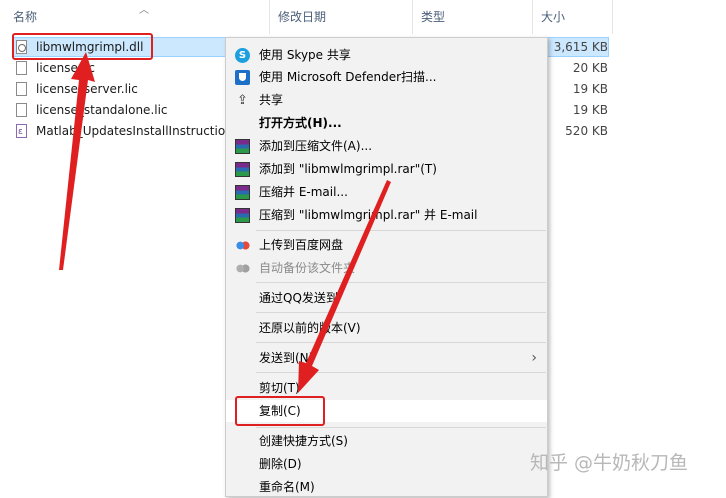 Image resolution: width=726 pixels, height=498 pixels. I want to click on annotation-arrow-to-dll, so click(77, 161).